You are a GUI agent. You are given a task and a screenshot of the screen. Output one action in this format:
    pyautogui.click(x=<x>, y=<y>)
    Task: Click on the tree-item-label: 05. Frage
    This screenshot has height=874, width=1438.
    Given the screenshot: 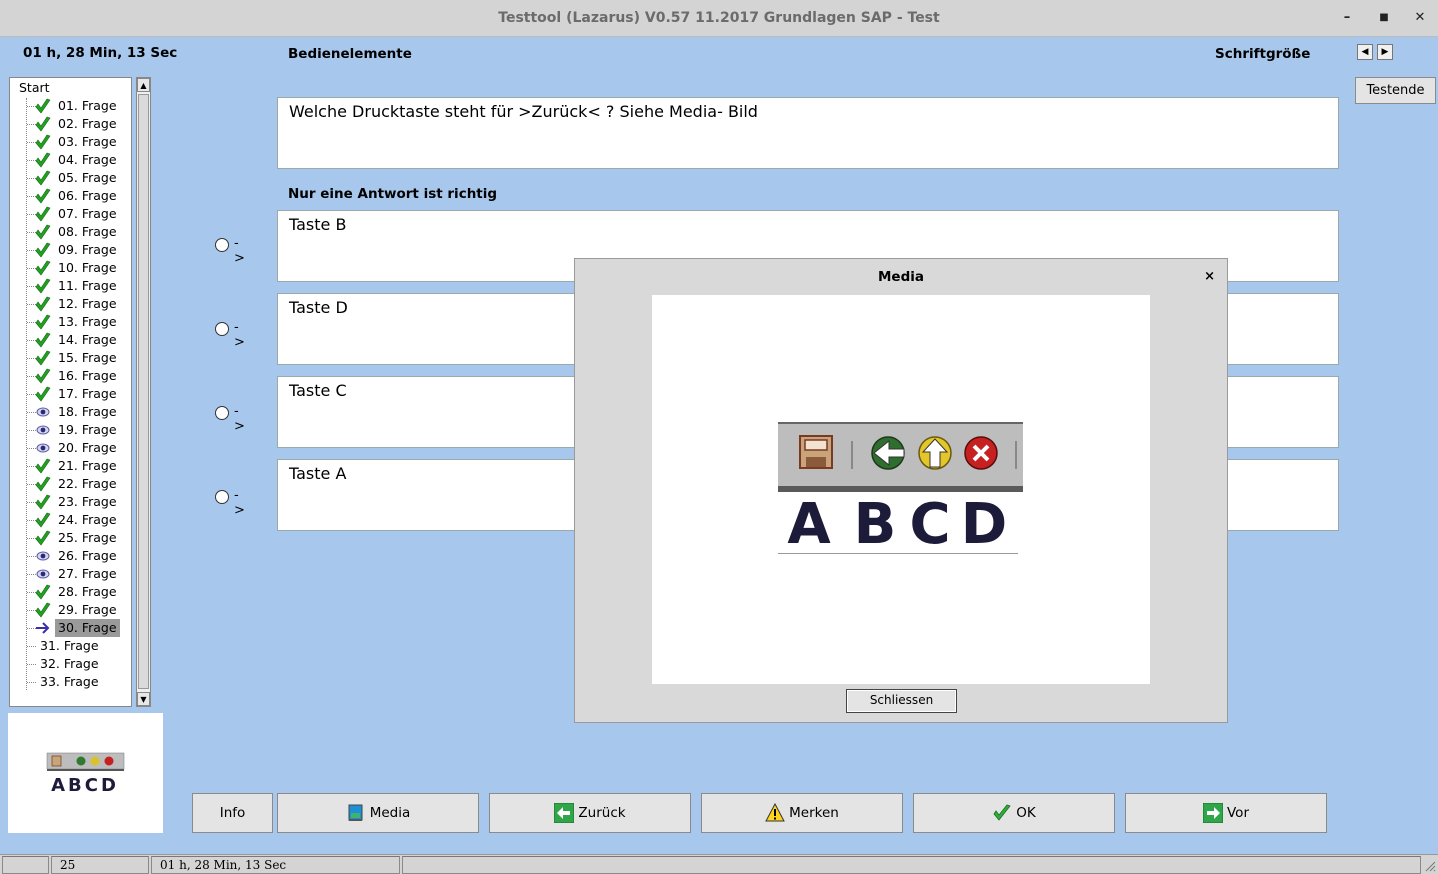 What is the action you would take?
    pyautogui.click(x=87, y=177)
    